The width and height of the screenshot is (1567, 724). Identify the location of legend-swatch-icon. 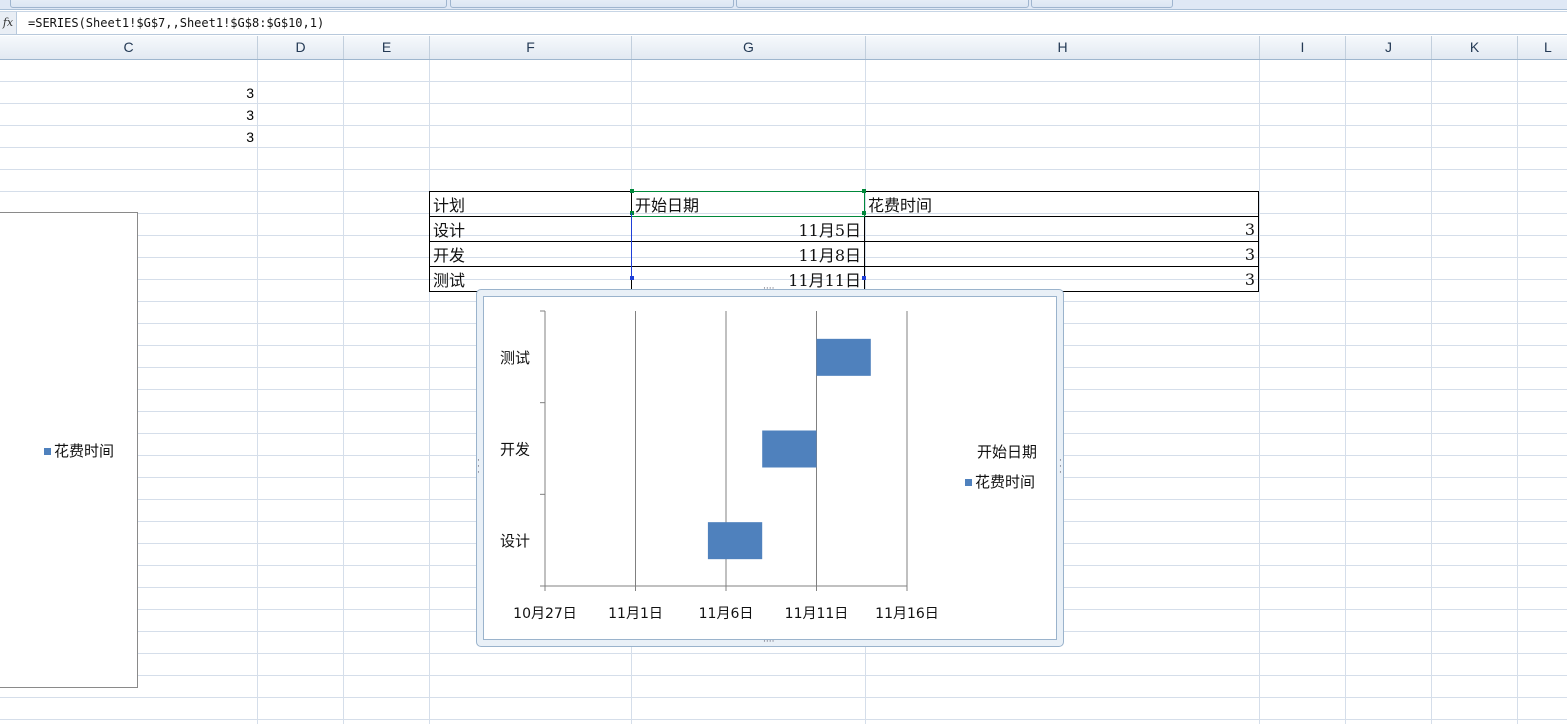
(968, 482).